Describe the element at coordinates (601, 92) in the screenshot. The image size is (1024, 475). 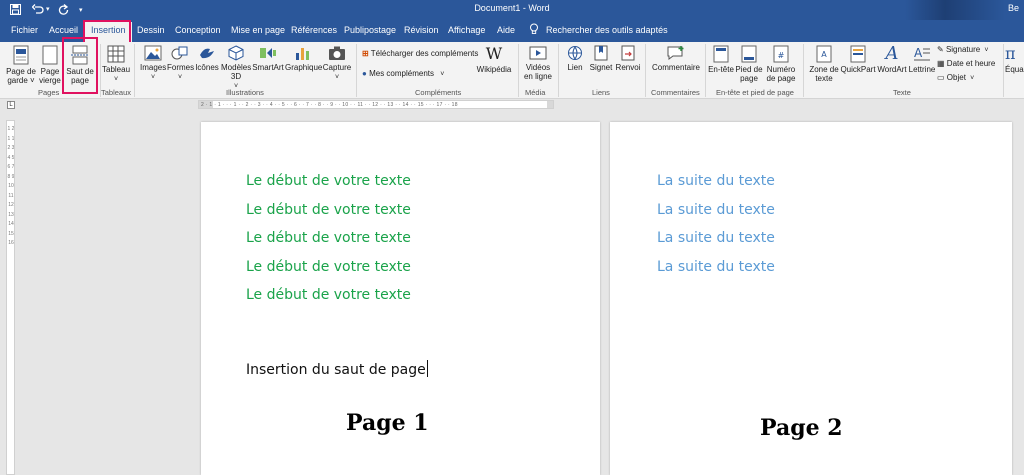
I see `group-liens-label: Liens` at that location.